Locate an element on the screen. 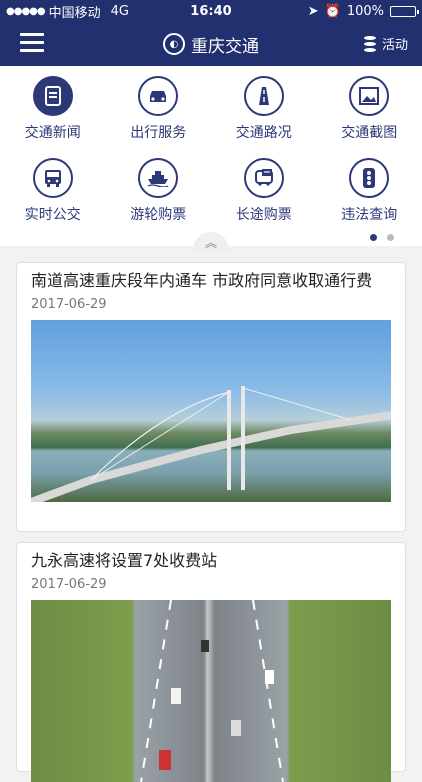 This screenshot has height=782, width=422. nav-bar: ◐ 重庆交通 活动 is located at coordinates (211, 44).